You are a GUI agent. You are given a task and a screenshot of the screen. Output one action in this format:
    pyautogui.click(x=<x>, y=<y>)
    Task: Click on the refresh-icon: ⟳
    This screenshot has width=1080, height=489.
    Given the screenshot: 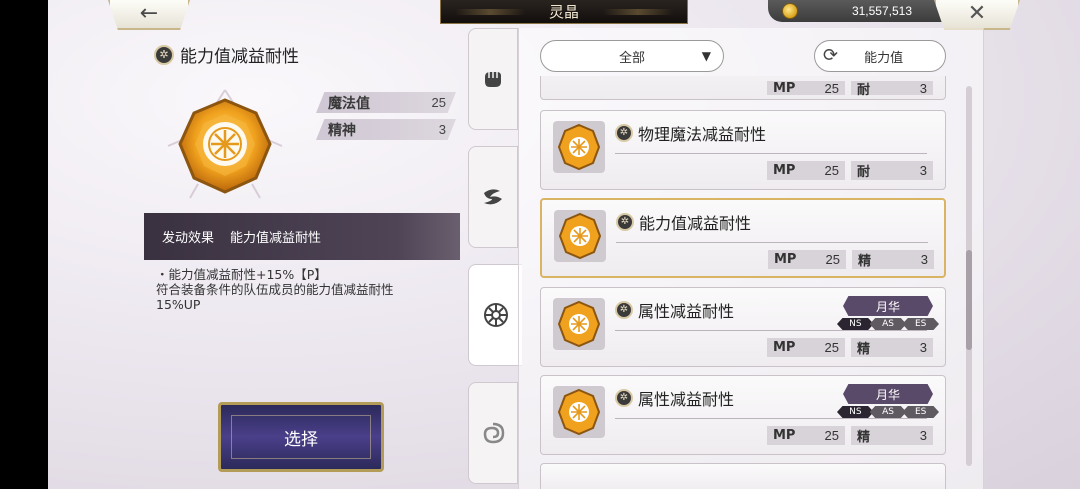 What is the action you would take?
    pyautogui.click(x=831, y=55)
    